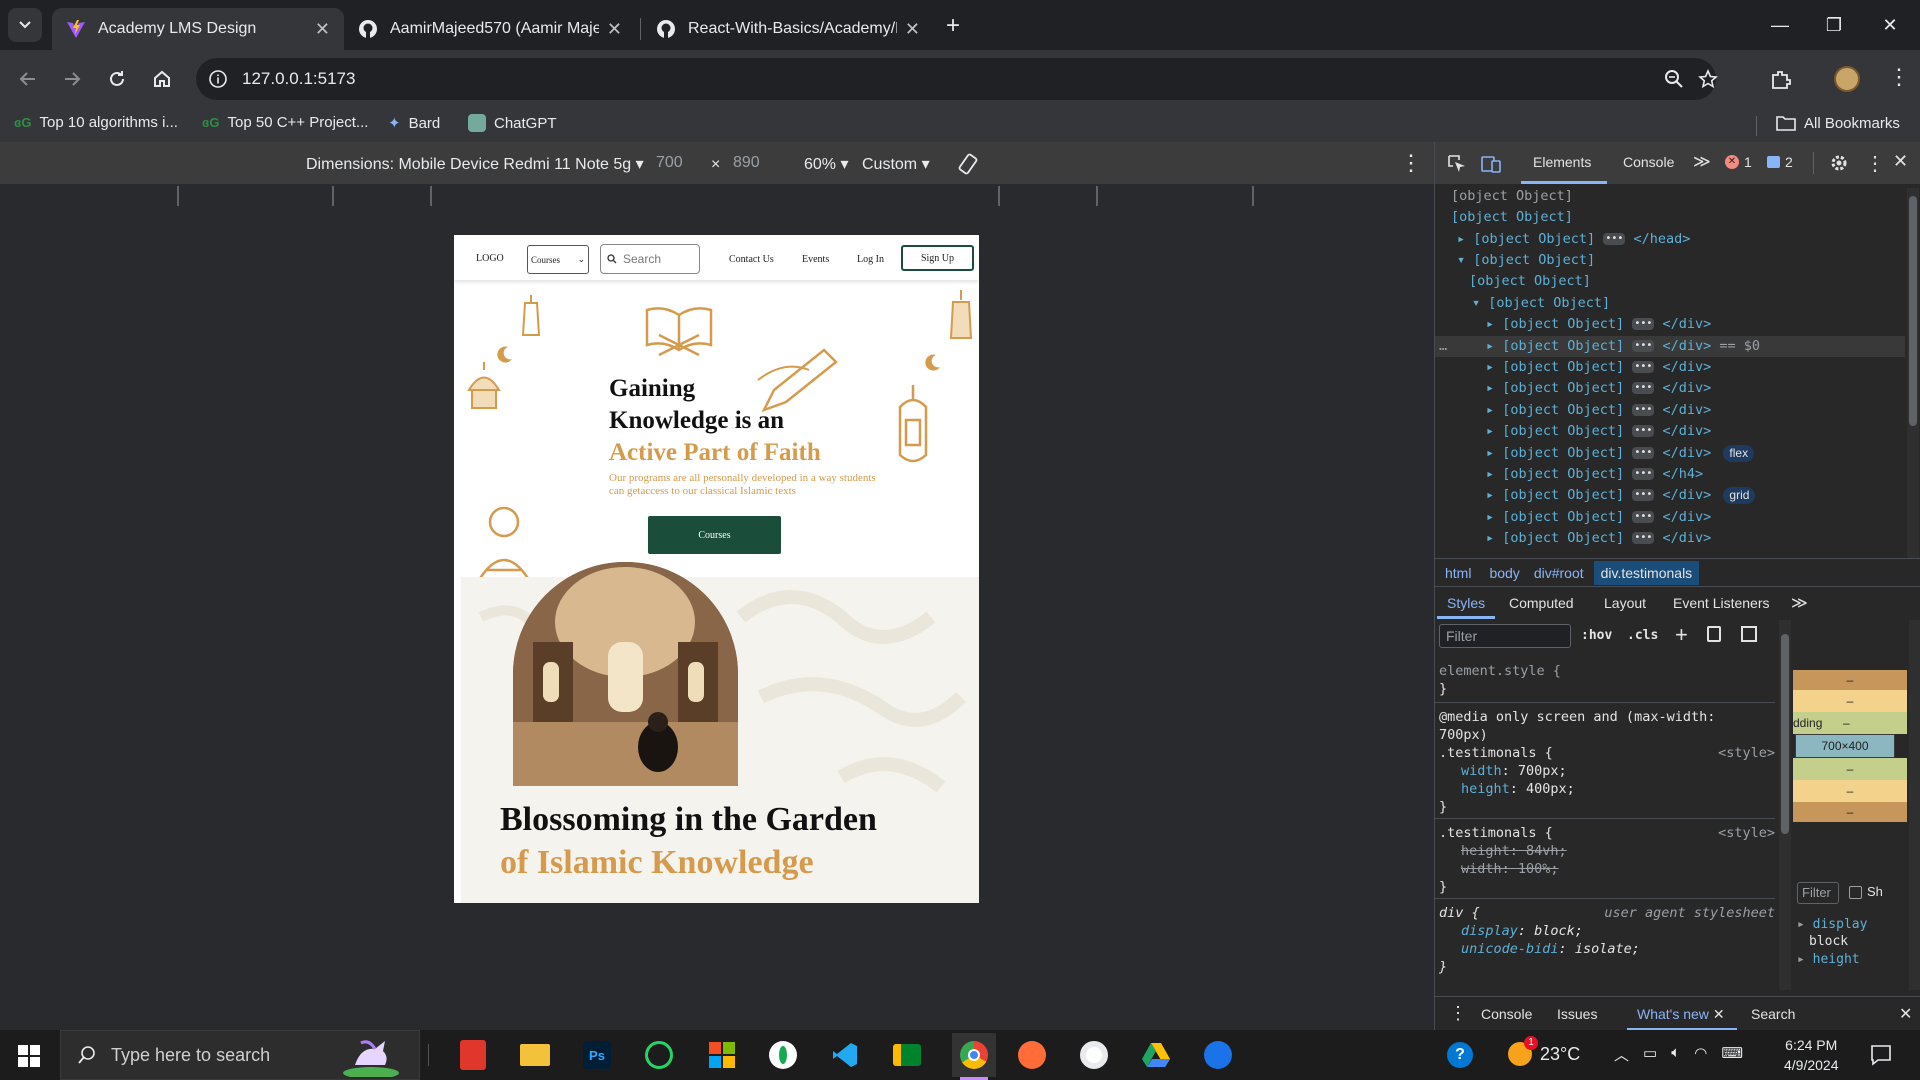 The image size is (1920, 1080). What do you see at coordinates (1838, 123) in the screenshot?
I see `all-bookmarks: All Bookmarks` at bounding box center [1838, 123].